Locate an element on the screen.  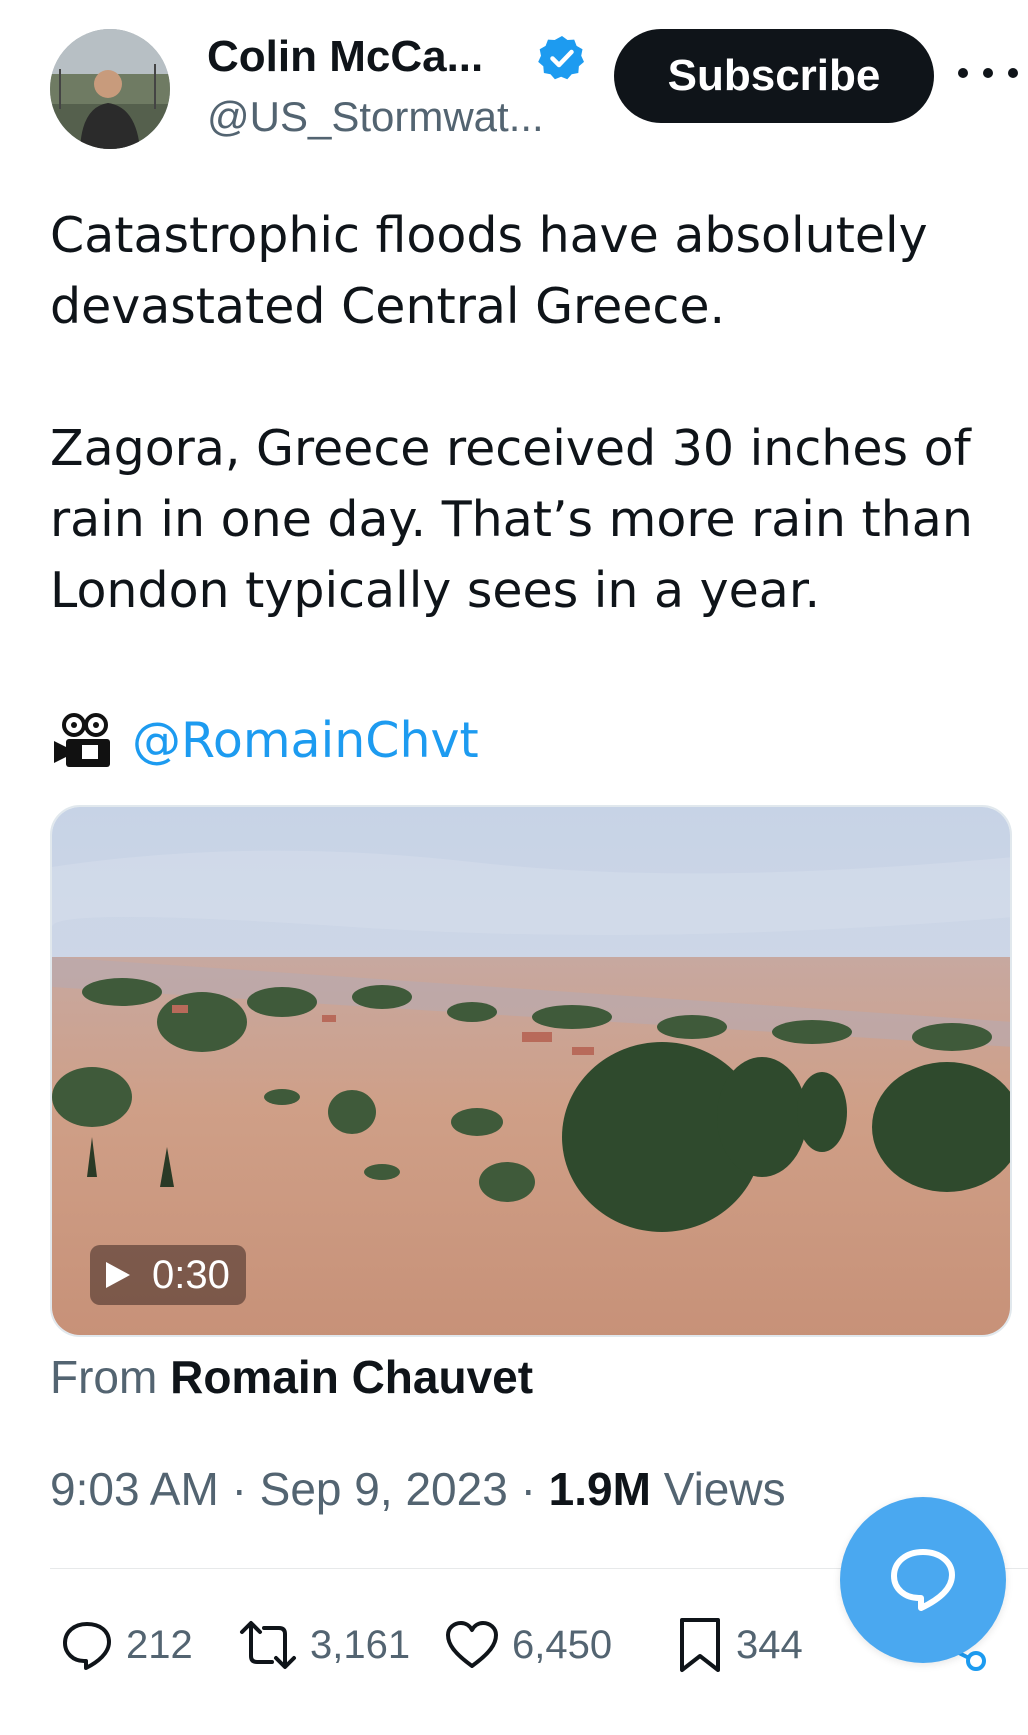
views-count: 1.9M is located at coordinates (599, 1489).